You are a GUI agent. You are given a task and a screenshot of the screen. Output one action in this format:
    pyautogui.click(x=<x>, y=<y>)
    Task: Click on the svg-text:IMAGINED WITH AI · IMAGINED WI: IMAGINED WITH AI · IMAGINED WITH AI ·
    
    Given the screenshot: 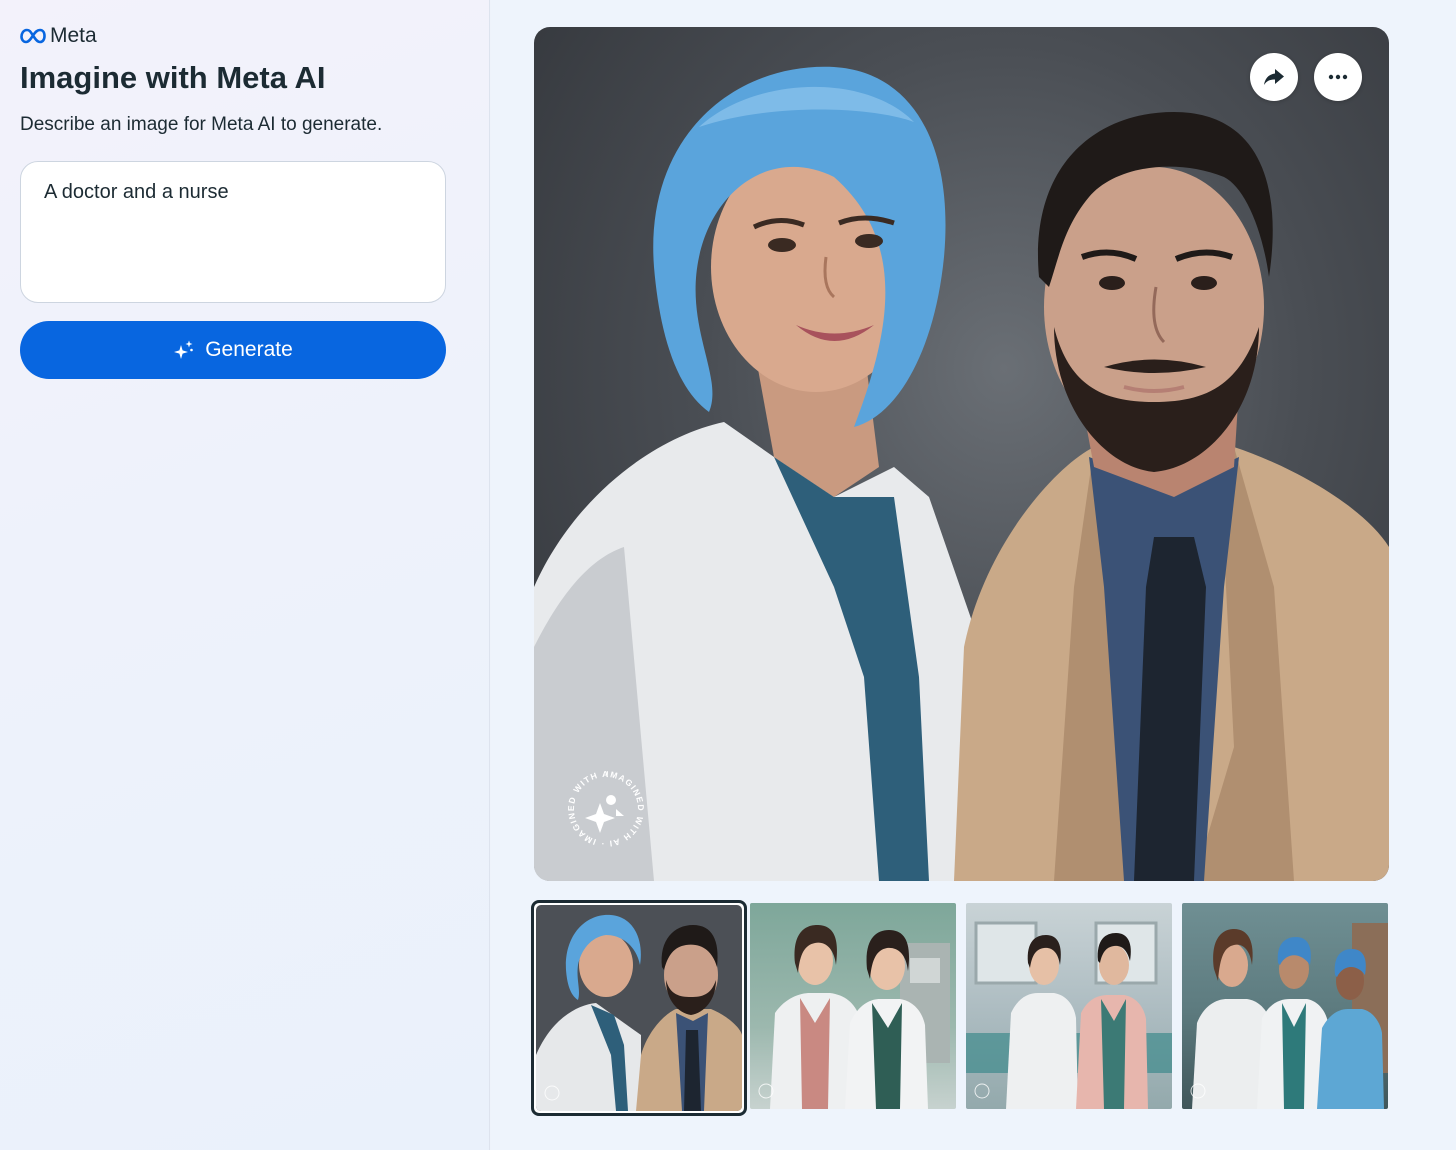 What is the action you would take?
    pyautogui.click(x=605, y=808)
    